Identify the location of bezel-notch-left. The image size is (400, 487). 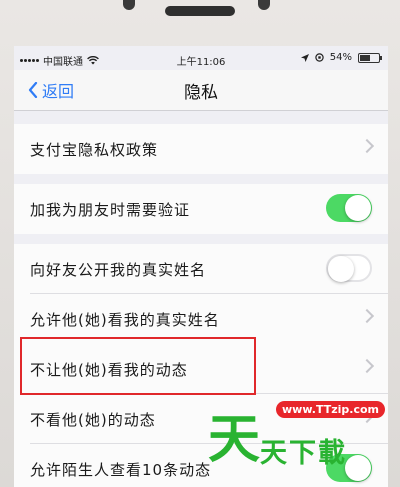
(129, 5).